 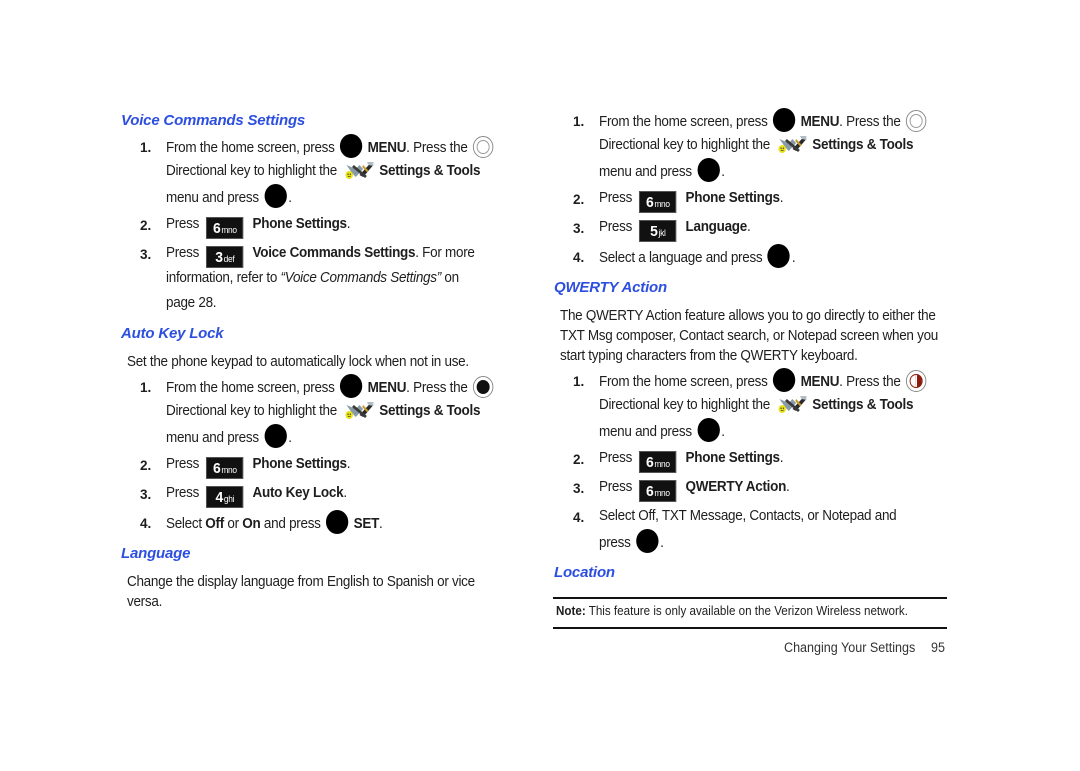 What do you see at coordinates (191, 303) in the screenshot?
I see `voice-step-3-line3: page 28.` at bounding box center [191, 303].